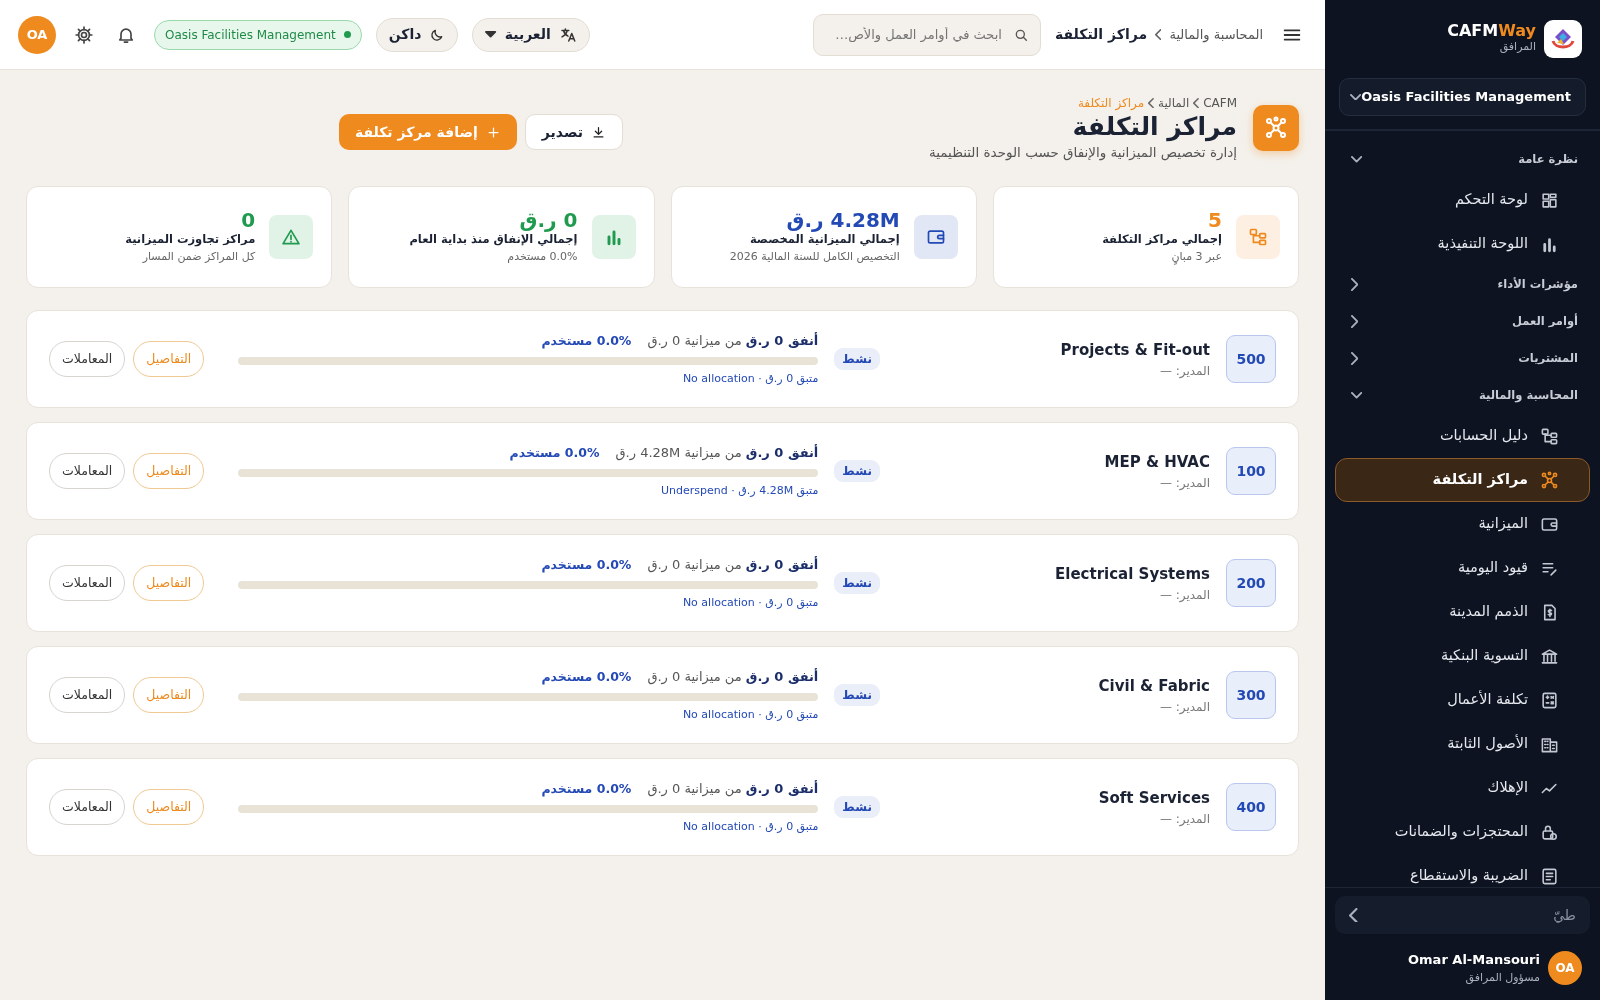 Image resolution: width=1600 pixels, height=1000 pixels. I want to click on spent-text: أنفق 0 ر.ق من ميزانية 4.28M ر.ق, so click(717, 453).